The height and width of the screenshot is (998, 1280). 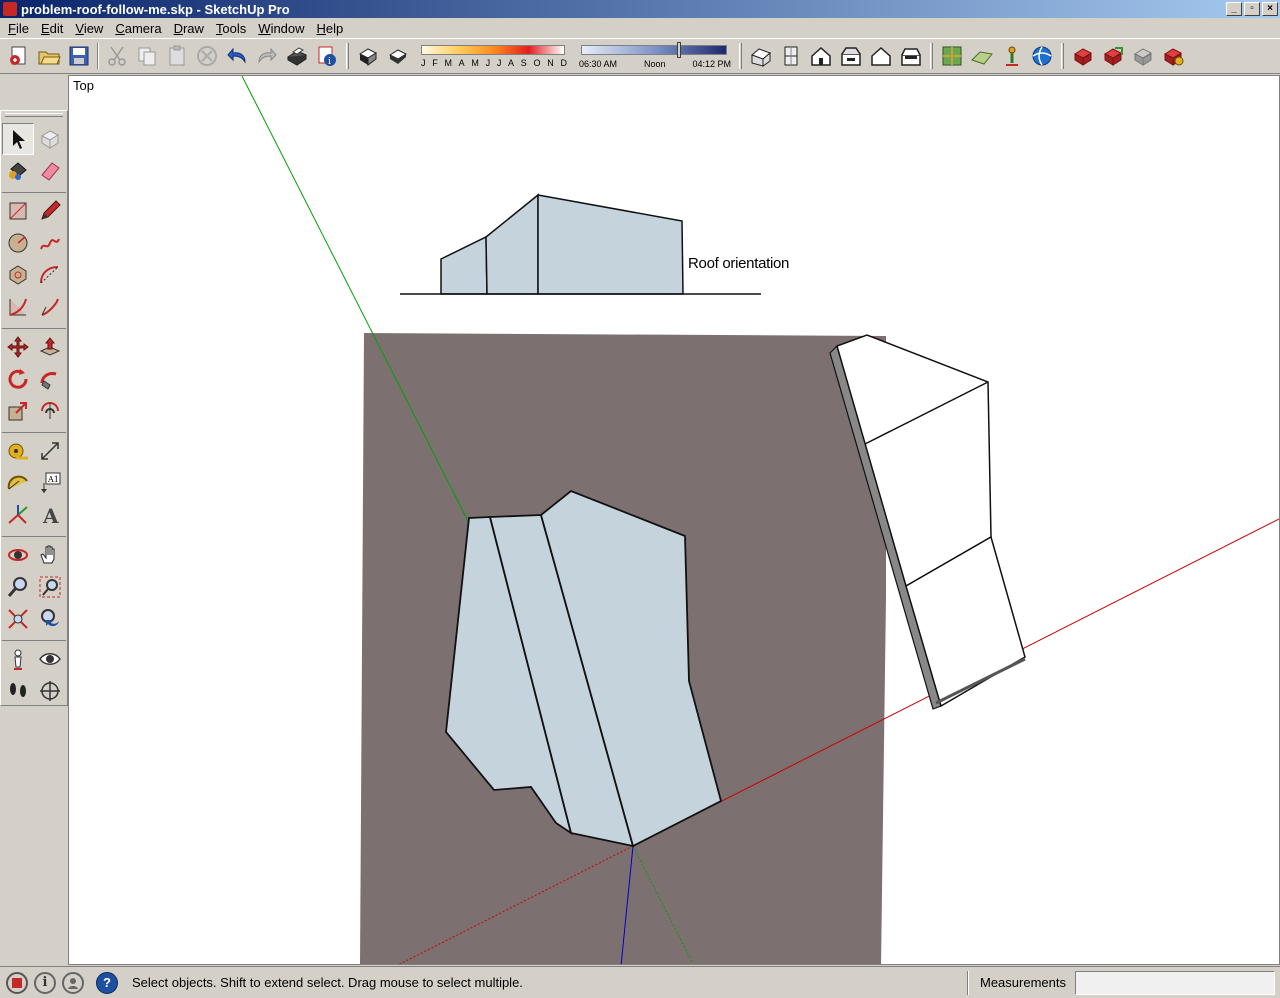 I want to click on back-house-icon, so click(x=881, y=56).